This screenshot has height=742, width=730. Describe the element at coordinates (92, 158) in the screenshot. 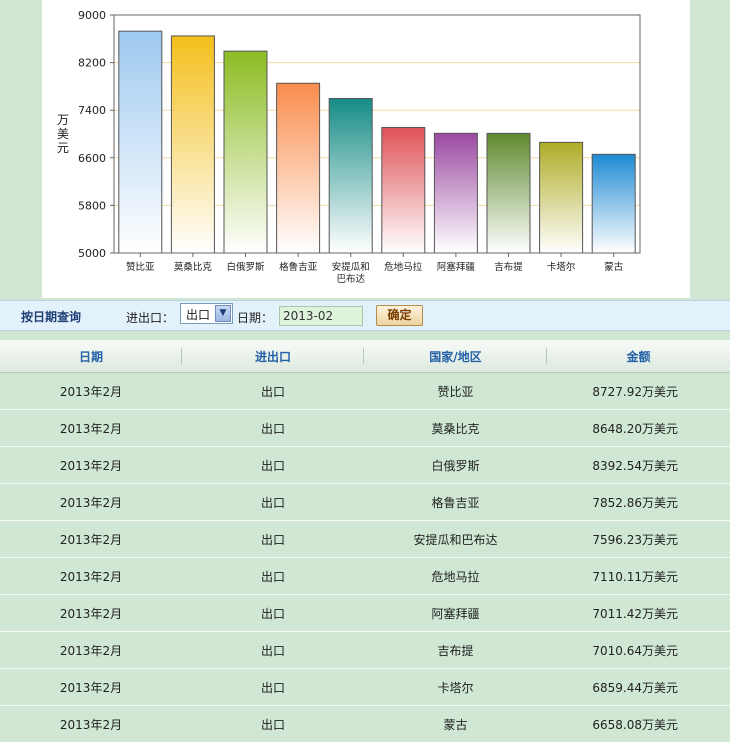

I see `y-tick-label: 6600` at that location.